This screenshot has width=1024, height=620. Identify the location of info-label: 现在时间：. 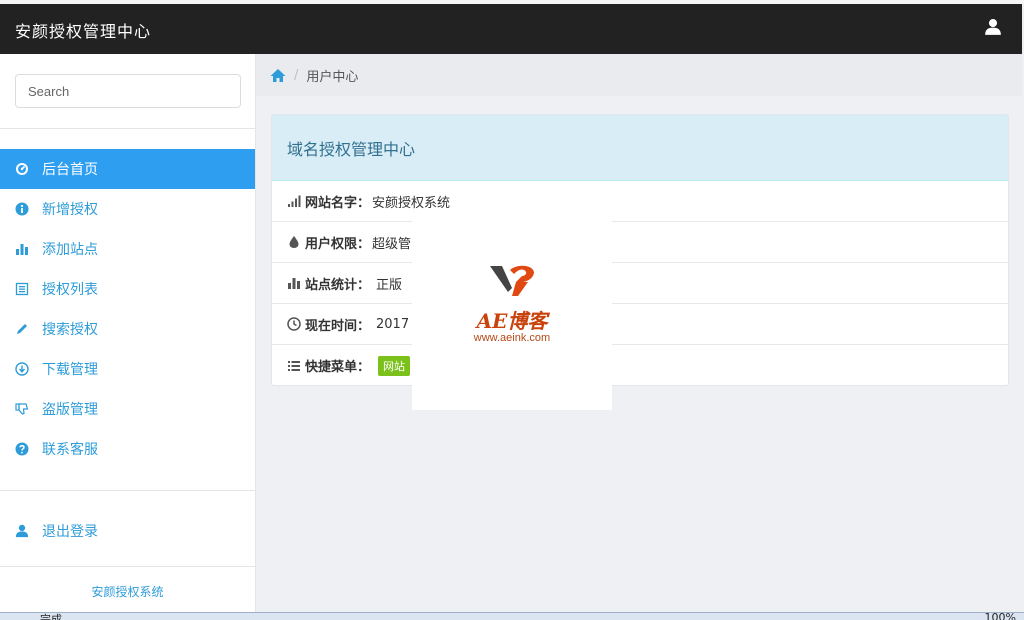
(338, 326).